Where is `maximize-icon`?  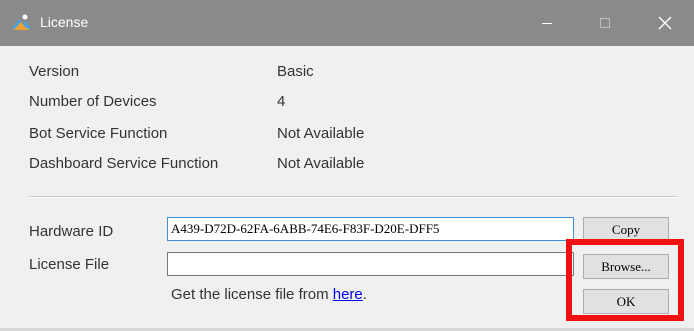
maximize-icon is located at coordinates (605, 23).